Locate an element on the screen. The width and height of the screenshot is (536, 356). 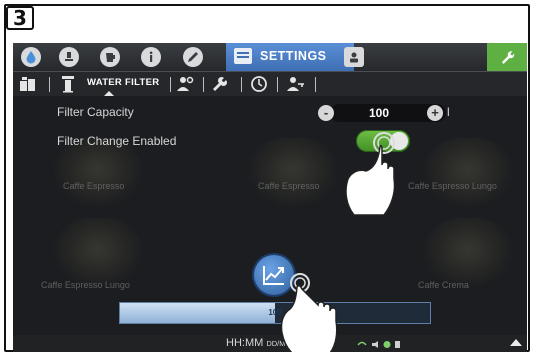
status-icons is located at coordinates (378, 344).